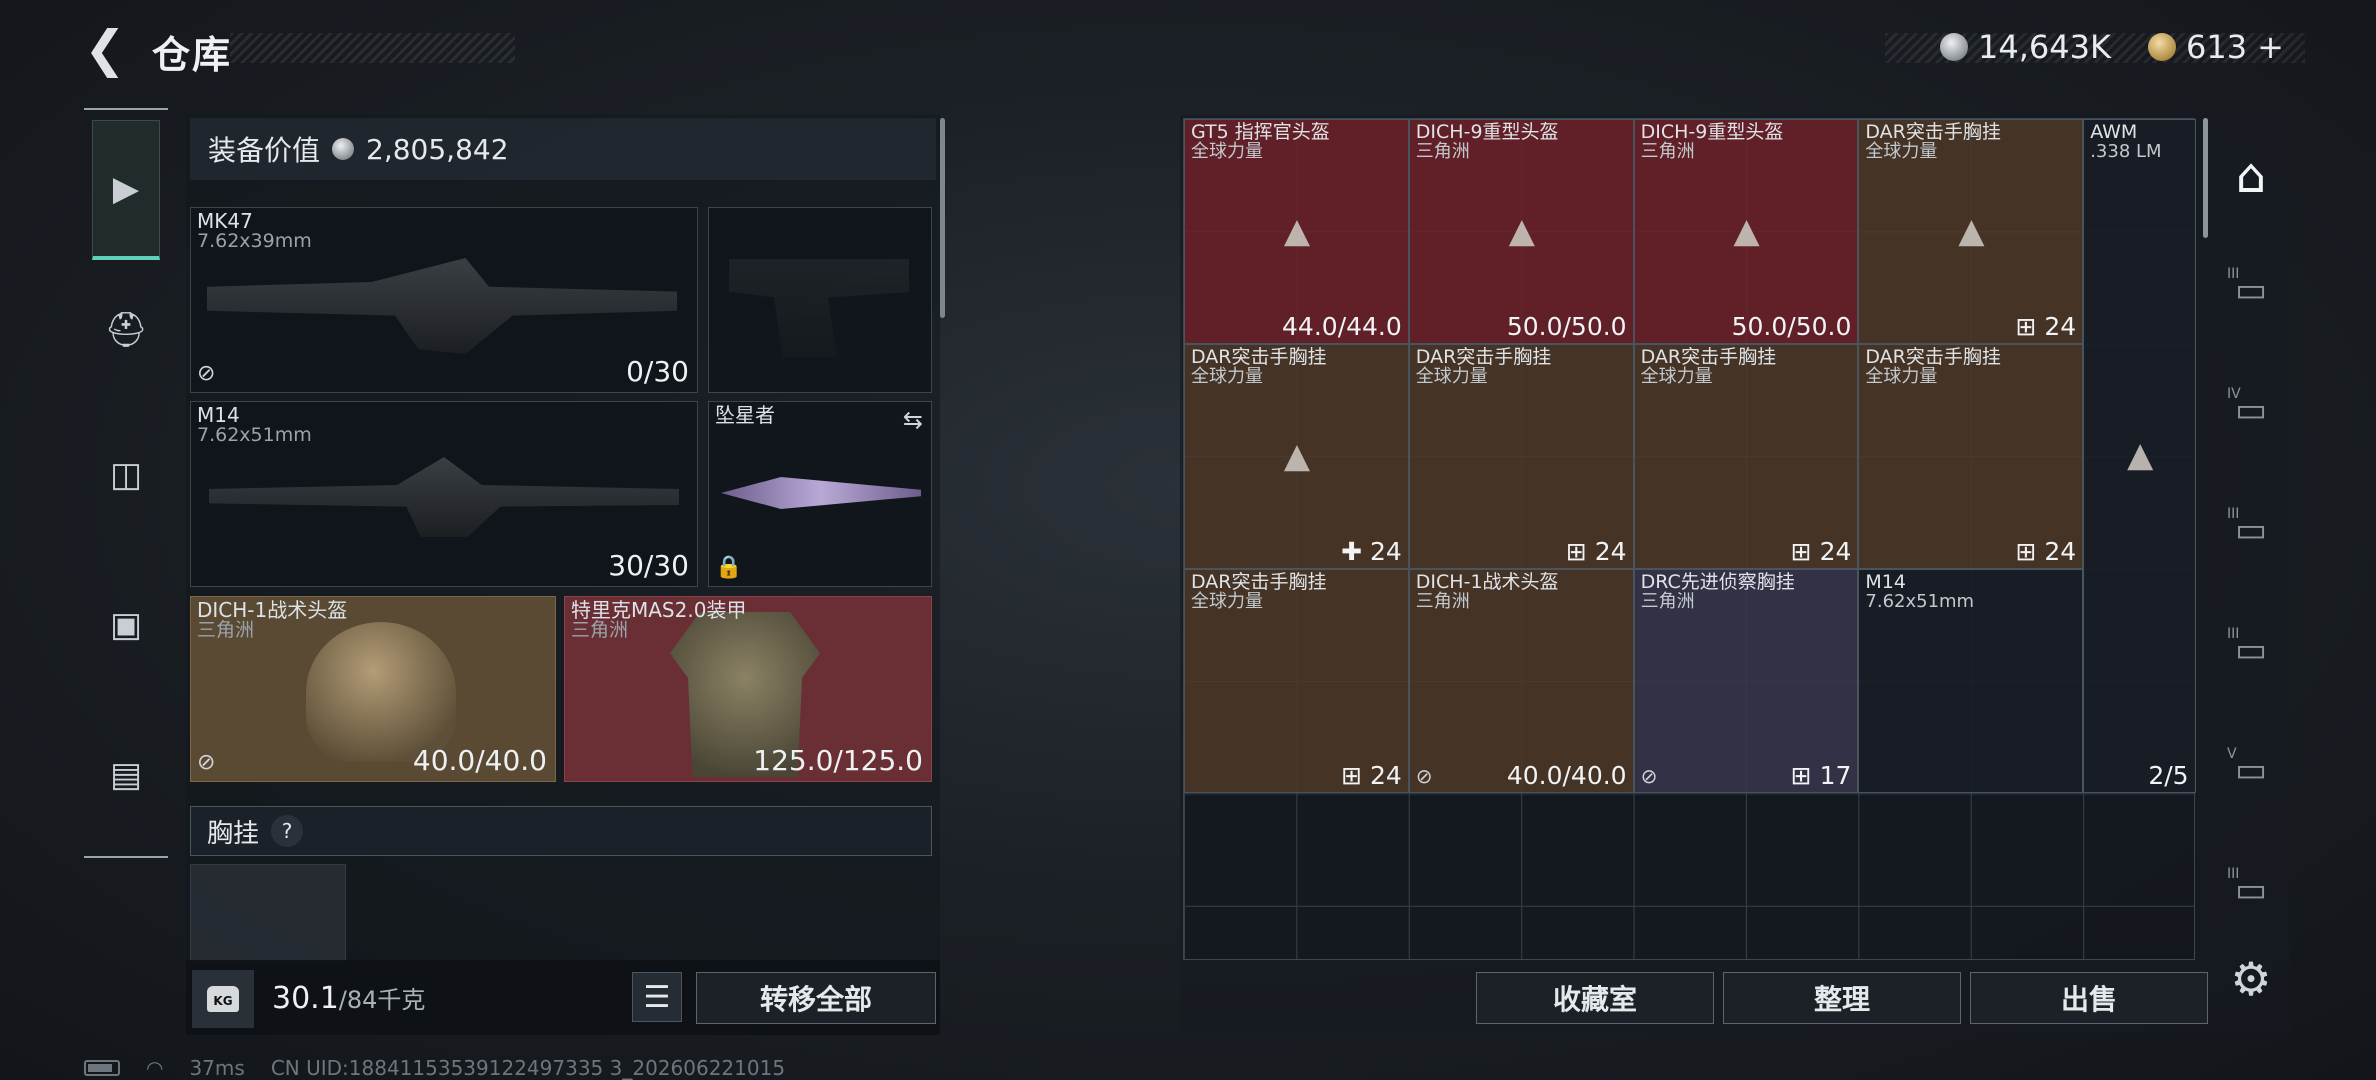 This screenshot has width=2376, height=1080. Describe the element at coordinates (838, 760) in the screenshot. I see `slot-durability: 125.0/125.0` at that location.